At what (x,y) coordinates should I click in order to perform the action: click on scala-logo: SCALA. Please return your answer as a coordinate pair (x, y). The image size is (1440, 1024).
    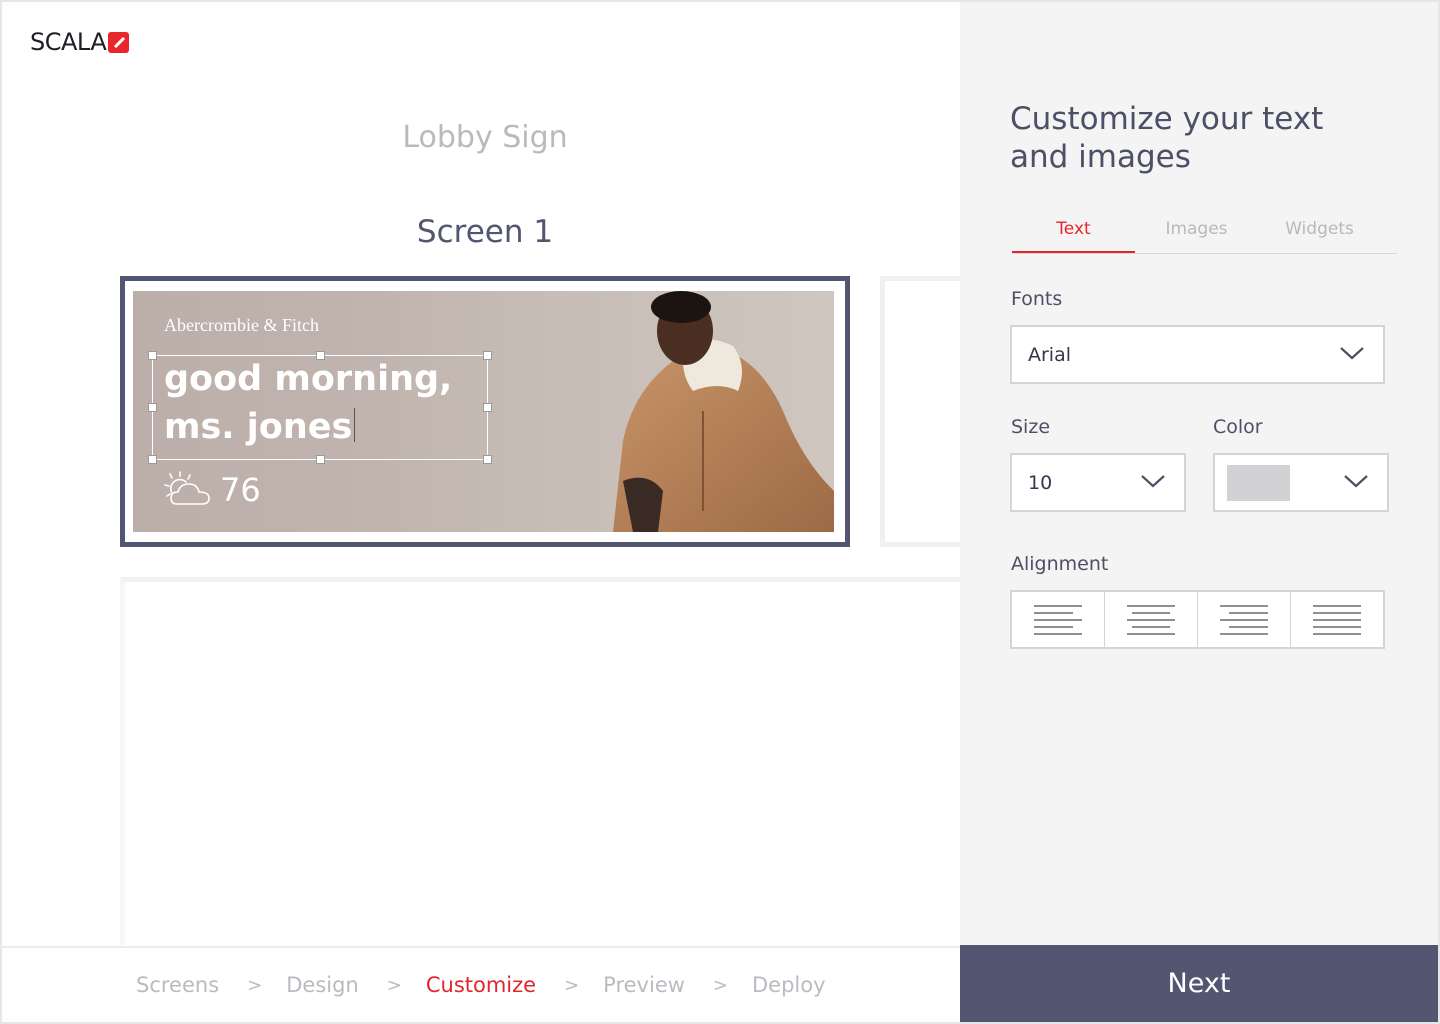
    Looking at the image, I should click on (80, 42).